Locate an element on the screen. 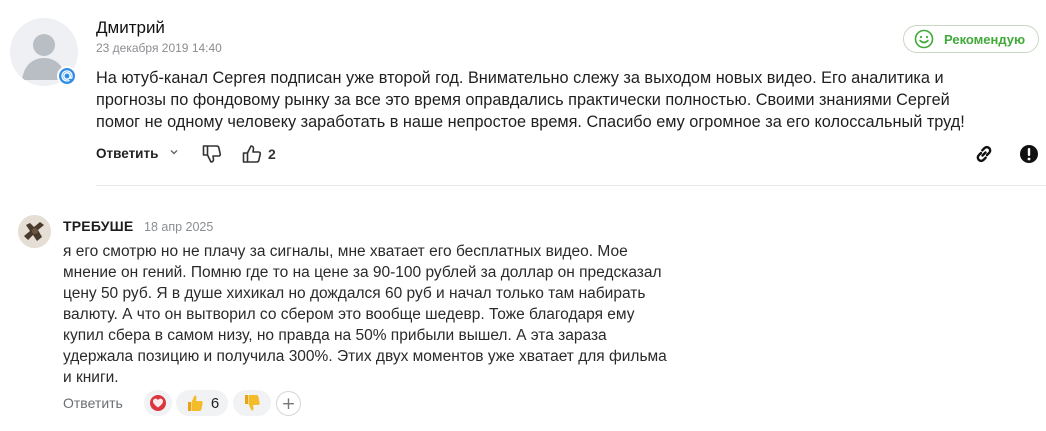 Image resolution: width=1046 pixels, height=431 pixels. link-icon is located at coordinates (984, 156).